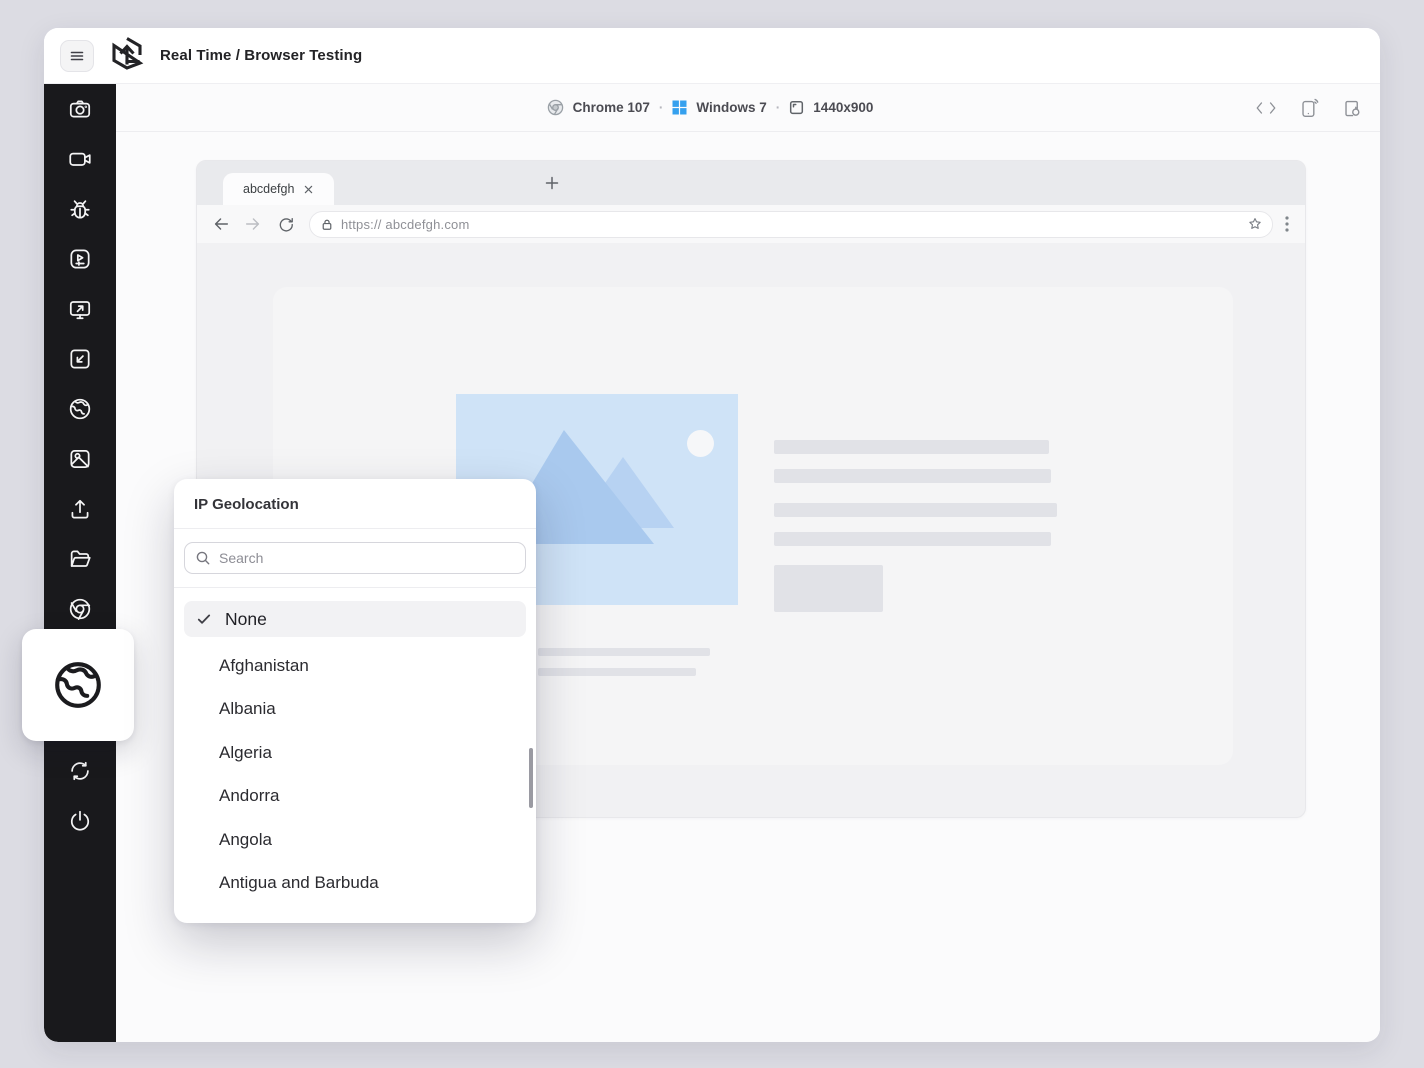 This screenshot has width=1424, height=1068. Describe the element at coordinates (249, 796) in the screenshot. I see `country-label: Andorra` at that location.